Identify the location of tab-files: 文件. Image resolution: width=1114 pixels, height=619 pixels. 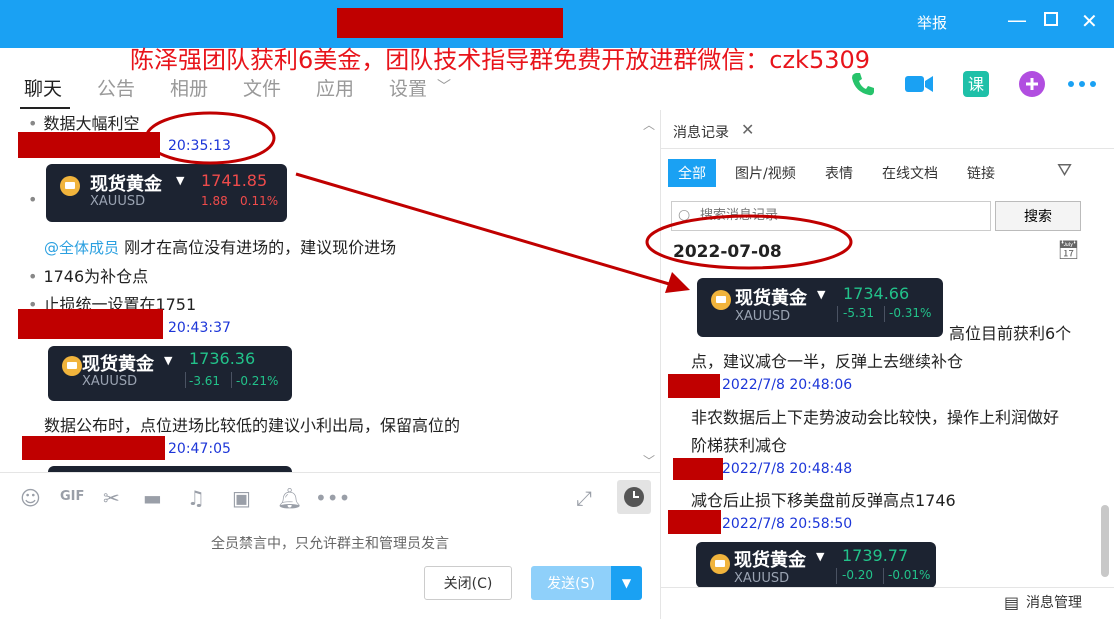
(262, 87).